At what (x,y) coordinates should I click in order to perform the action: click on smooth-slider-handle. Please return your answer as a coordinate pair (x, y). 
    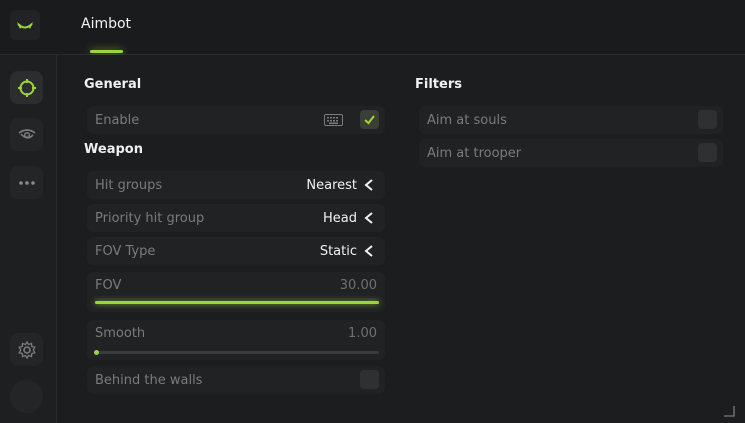
    Looking at the image, I should click on (96, 352).